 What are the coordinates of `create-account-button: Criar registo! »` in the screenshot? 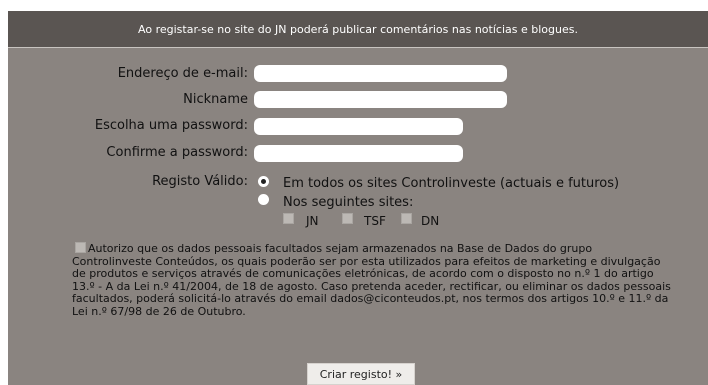 It's located at (361, 374).